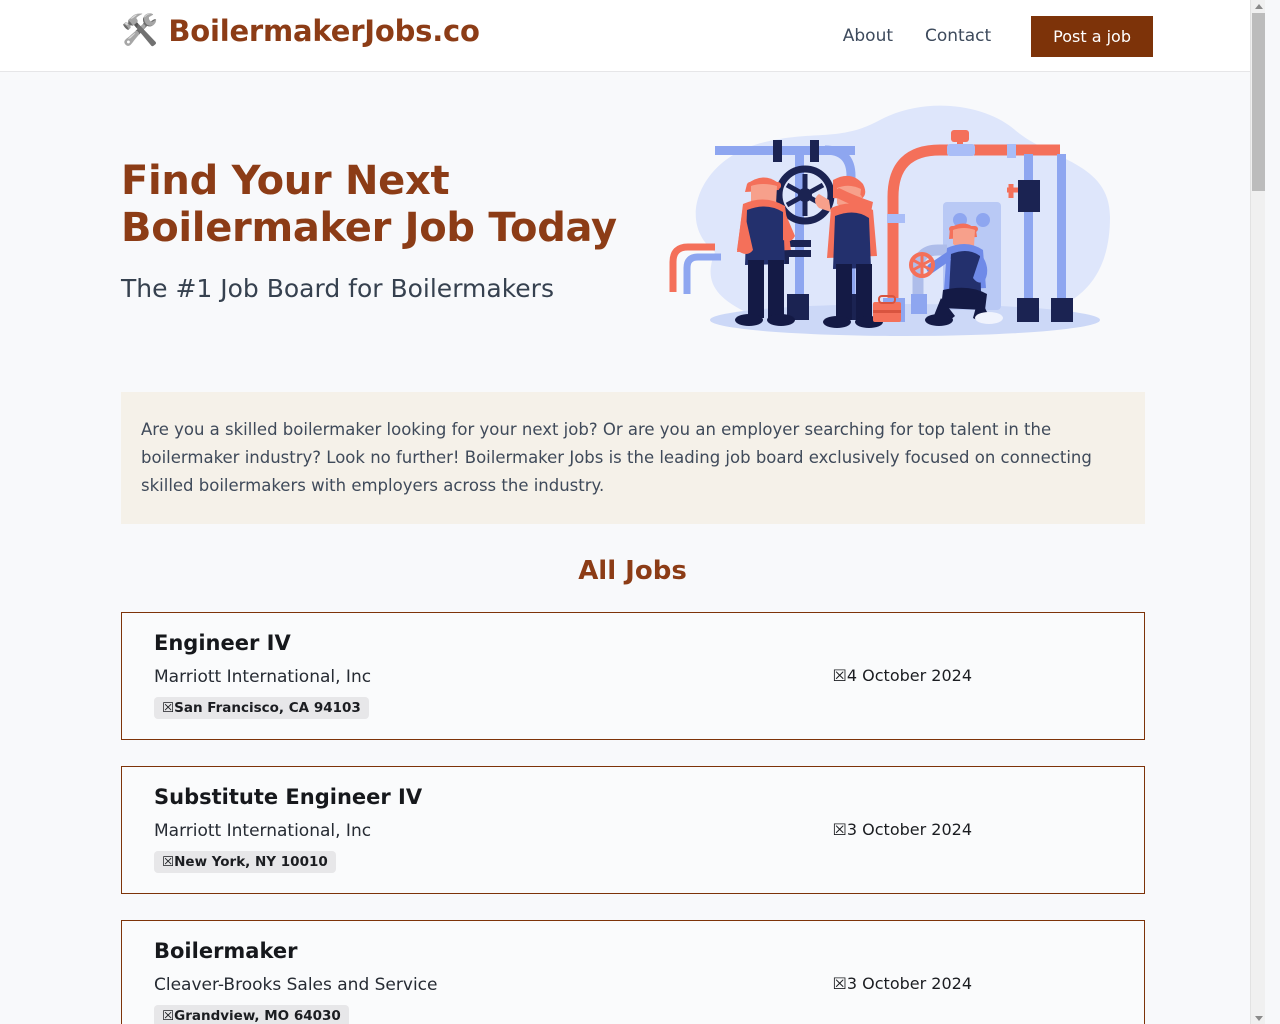 This screenshot has height=1024, width=1280. Describe the element at coordinates (868, 36) in the screenshot. I see `nav-link-about: About` at that location.